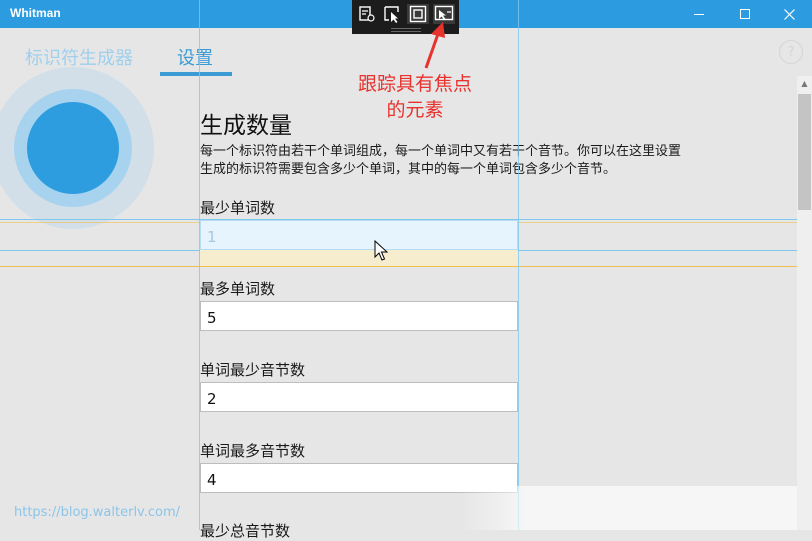 The image size is (812, 541). I want to click on max-syllables-per-word-label: 单词最多音节数, so click(253, 451).